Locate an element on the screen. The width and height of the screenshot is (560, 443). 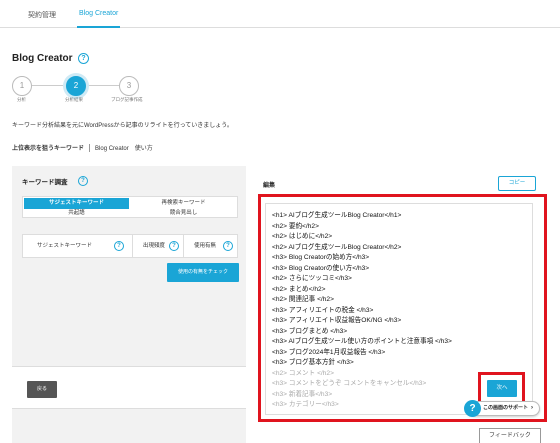
tab-contract: 契約管理 is located at coordinates (42, 19).